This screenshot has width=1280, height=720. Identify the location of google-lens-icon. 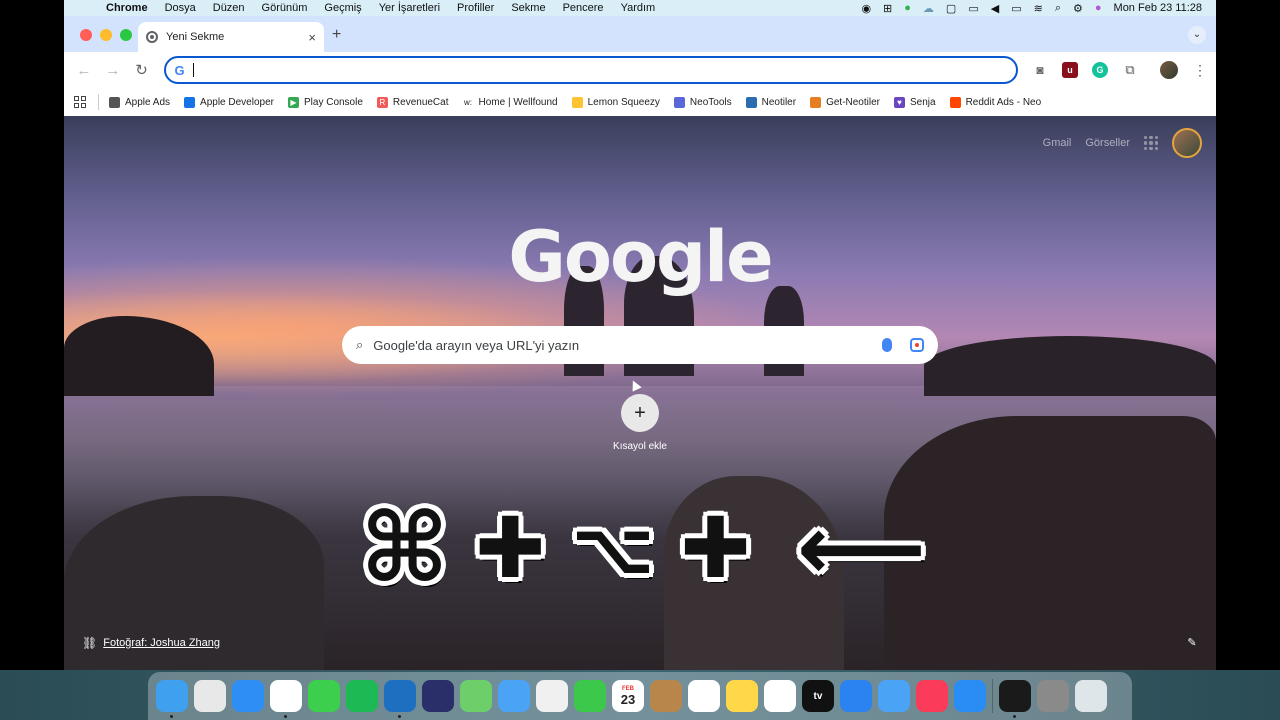
(917, 345).